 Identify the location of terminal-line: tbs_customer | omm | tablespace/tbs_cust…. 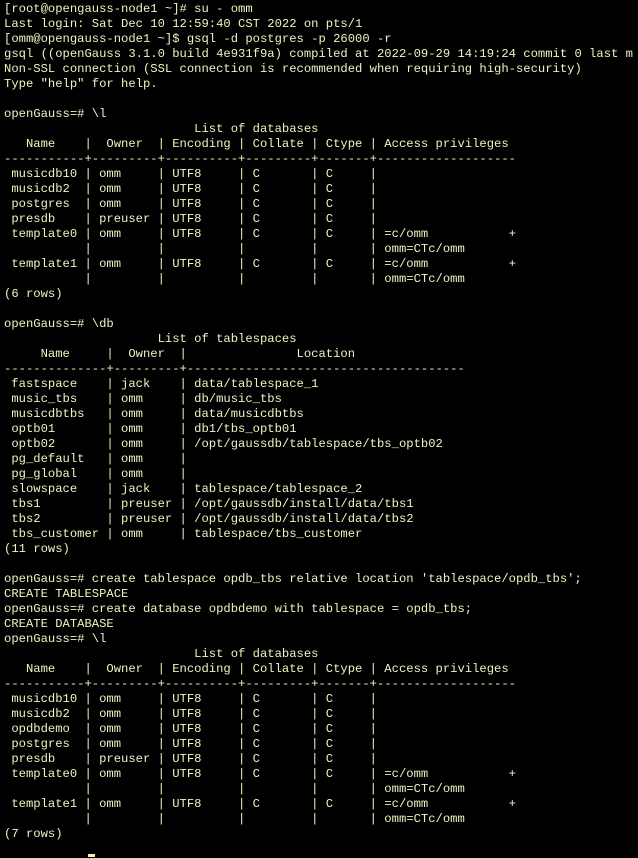
(183, 534).